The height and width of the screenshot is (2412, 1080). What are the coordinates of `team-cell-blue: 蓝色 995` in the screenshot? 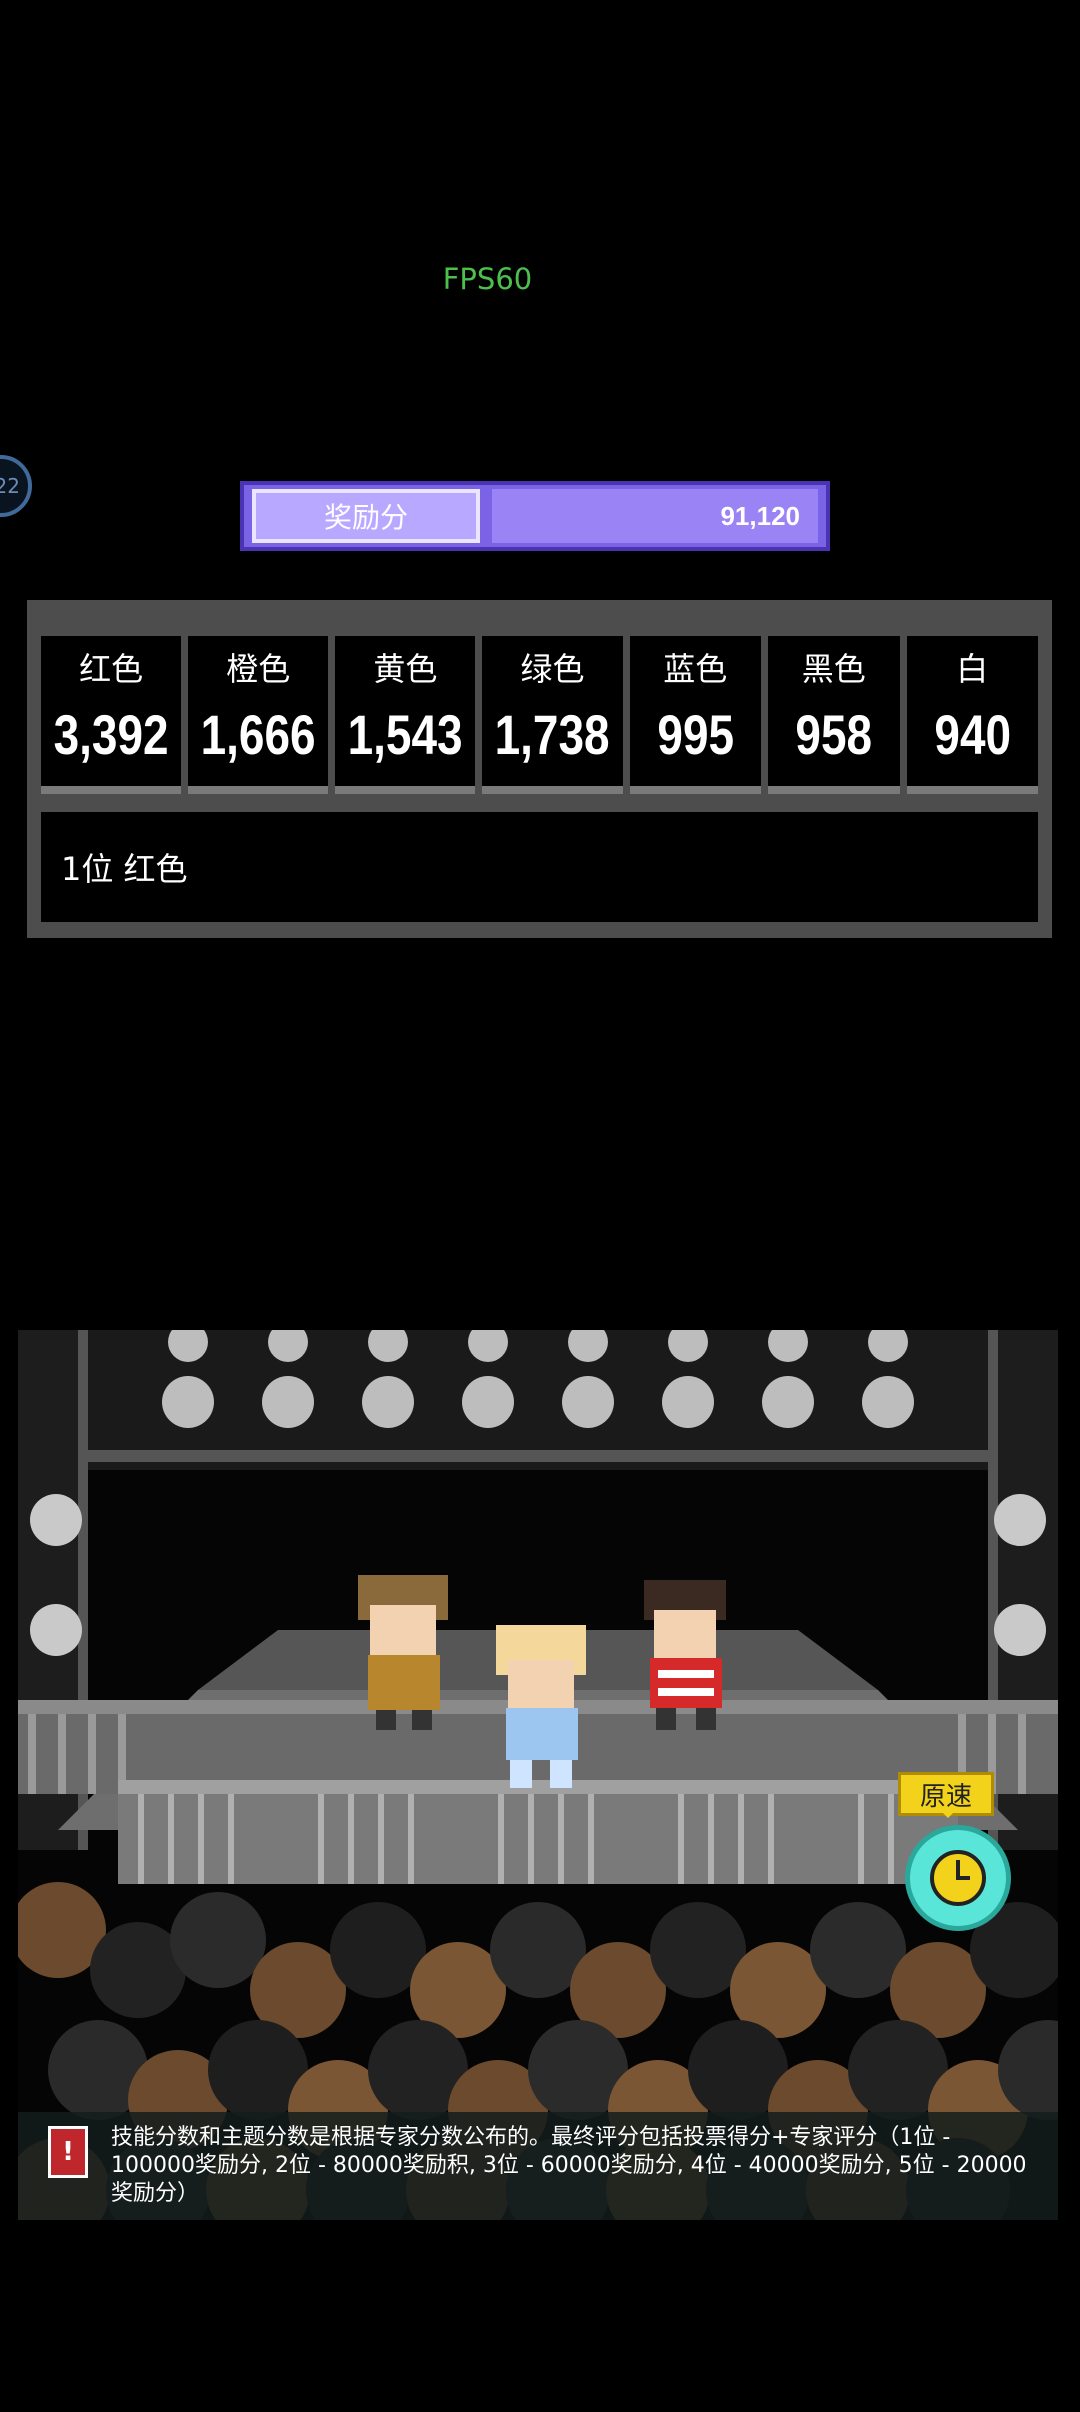 It's located at (695, 715).